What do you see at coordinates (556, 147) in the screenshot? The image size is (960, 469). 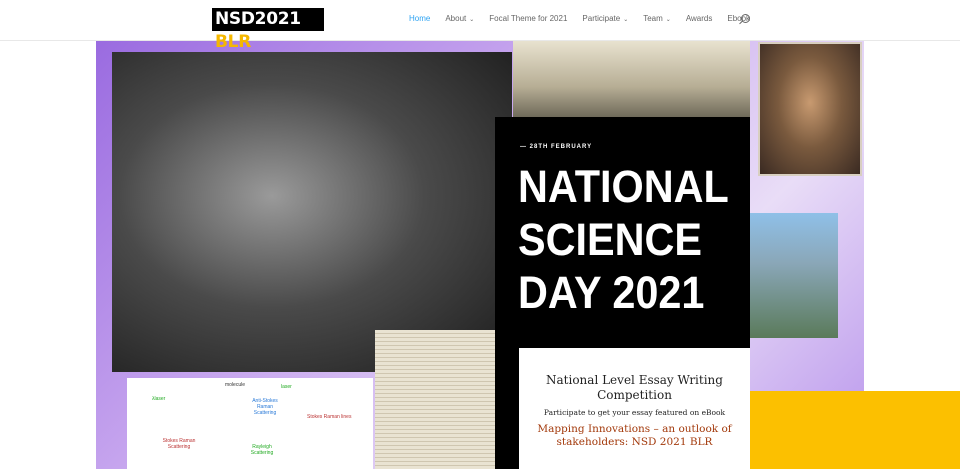 I see `hero-date: — 28TH FEBRUARY` at bounding box center [556, 147].